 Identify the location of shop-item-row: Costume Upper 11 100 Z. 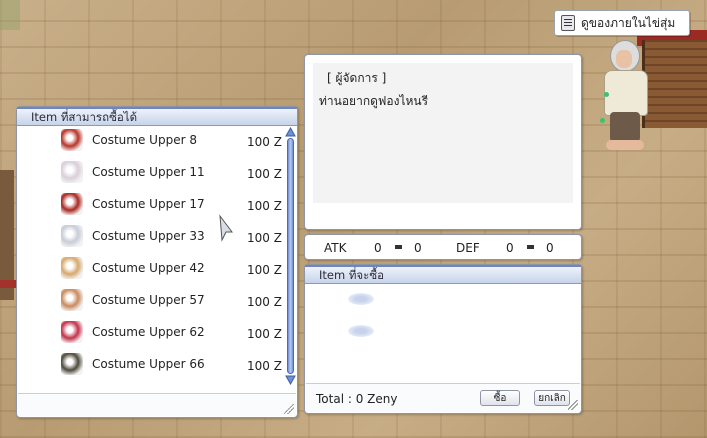
(151, 173).